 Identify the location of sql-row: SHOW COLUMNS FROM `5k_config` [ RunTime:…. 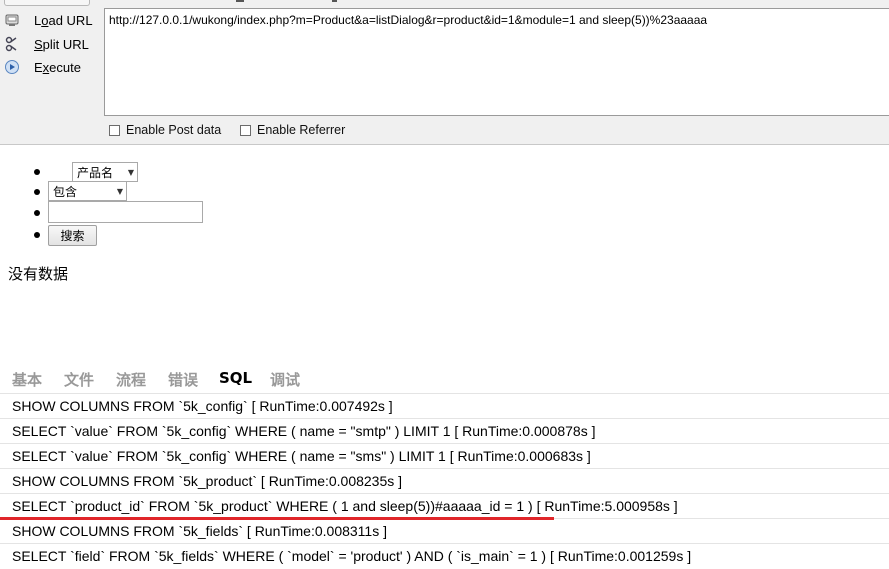
(444, 406).